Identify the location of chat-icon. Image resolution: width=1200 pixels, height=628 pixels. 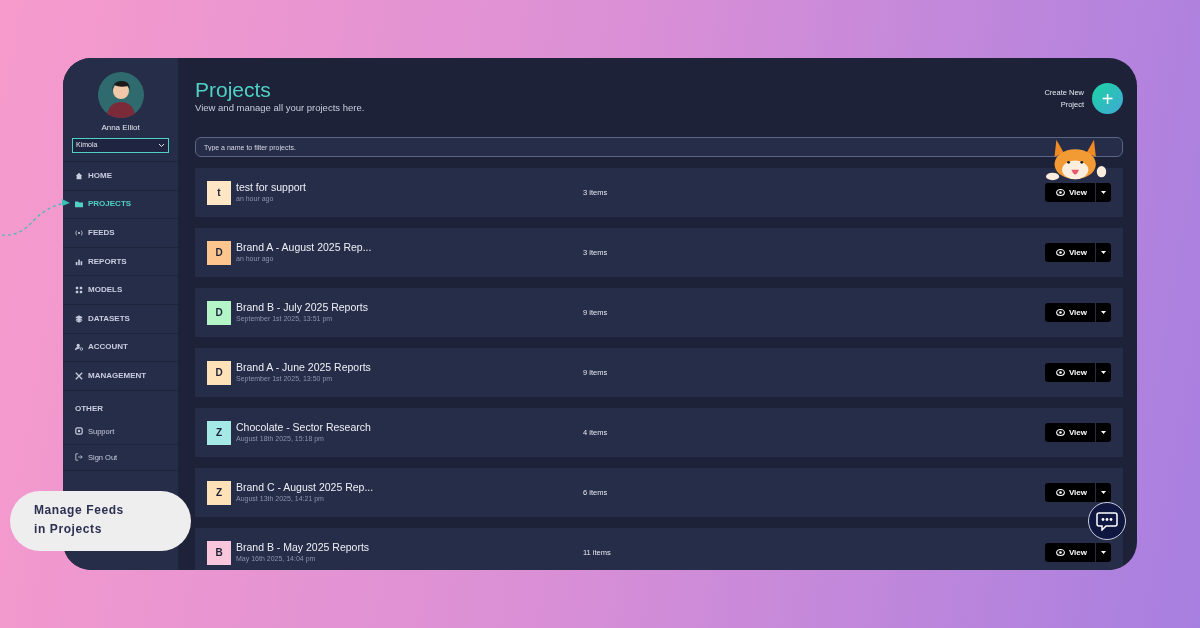
(1107, 521).